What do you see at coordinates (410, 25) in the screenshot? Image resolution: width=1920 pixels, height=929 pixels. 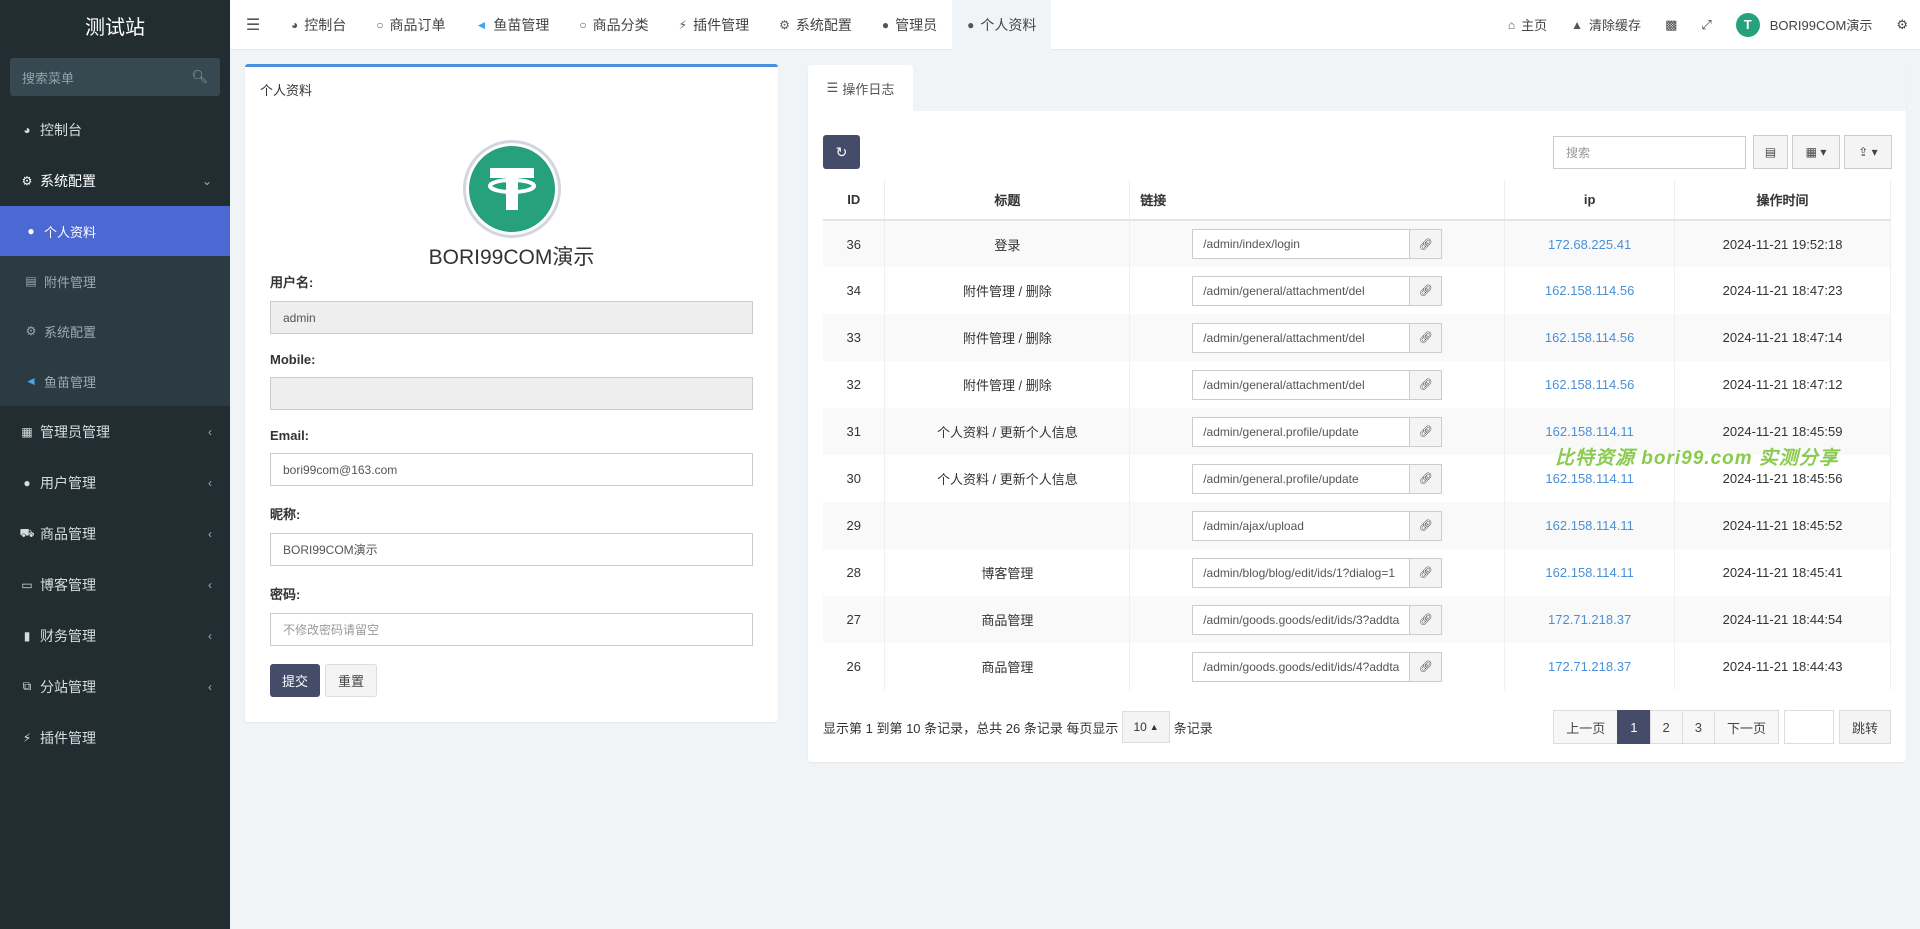 I see `tab-orders: ○ 商品订单` at bounding box center [410, 25].